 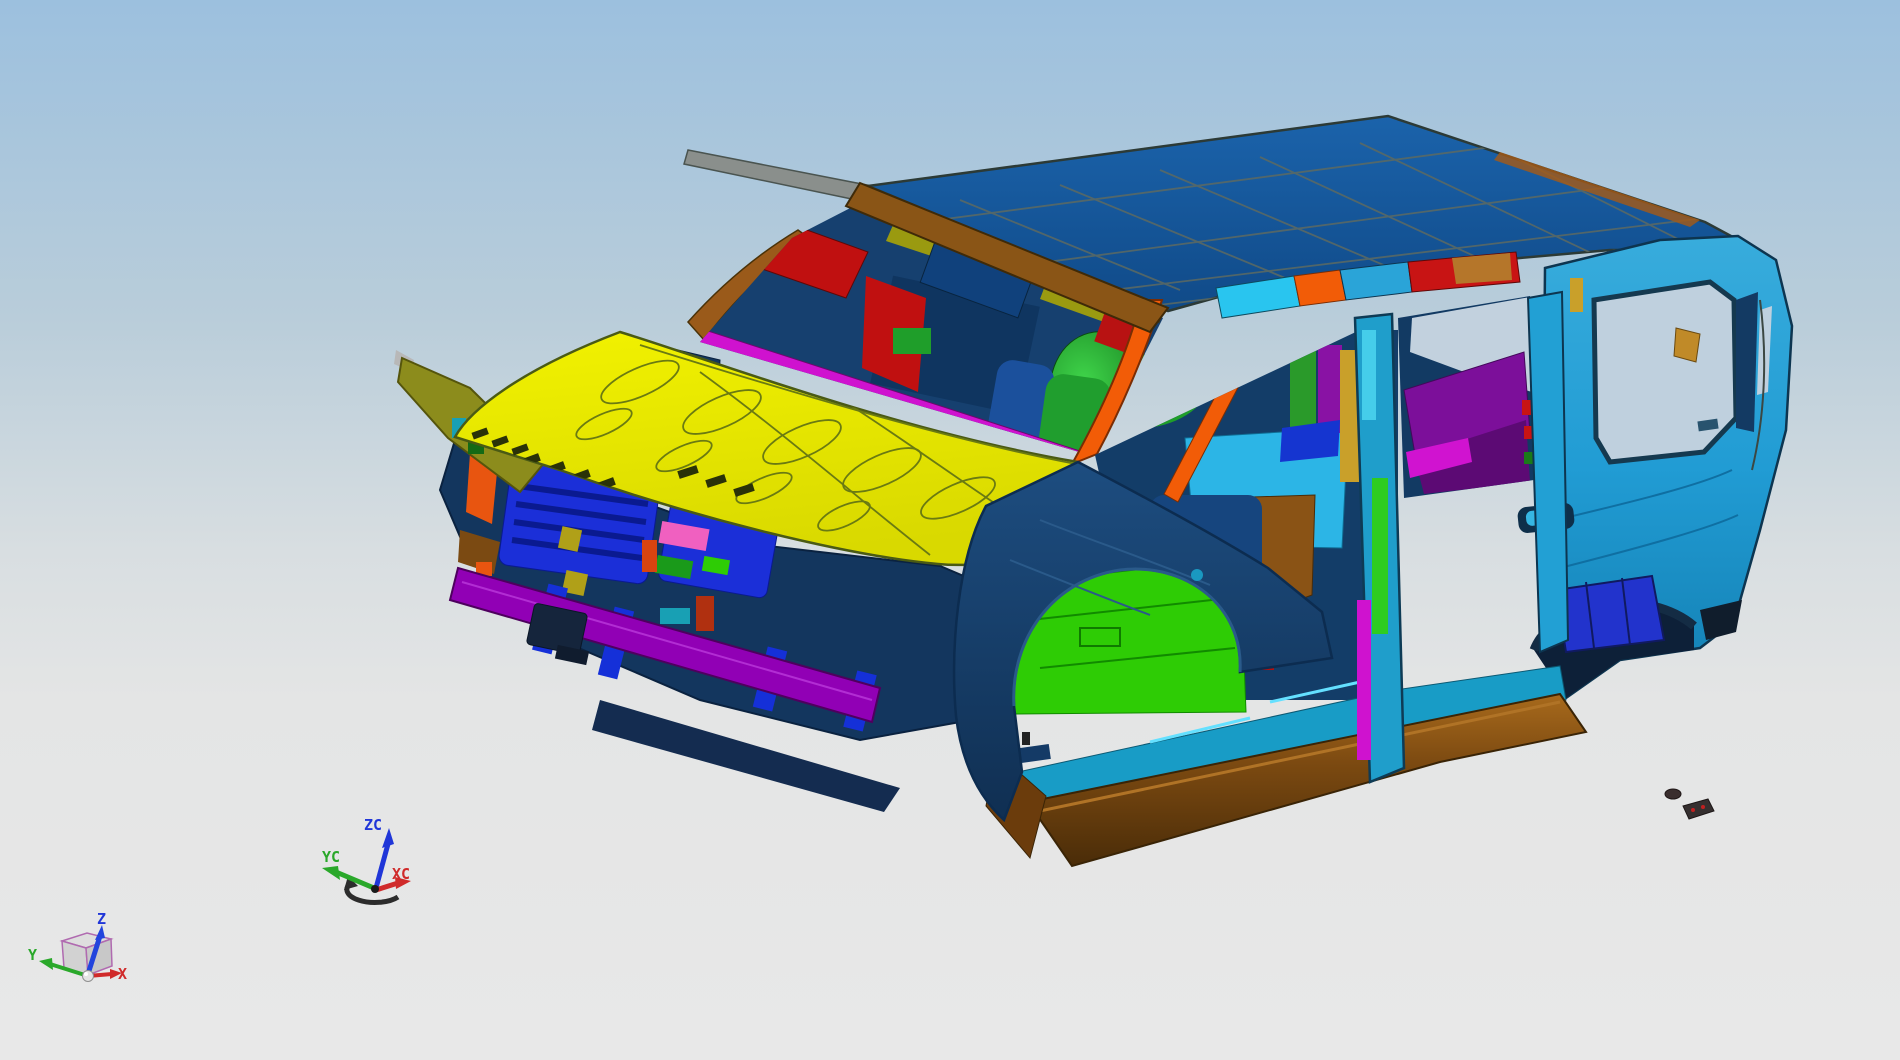 I want to click on orange-column, so click(x=649, y=556).